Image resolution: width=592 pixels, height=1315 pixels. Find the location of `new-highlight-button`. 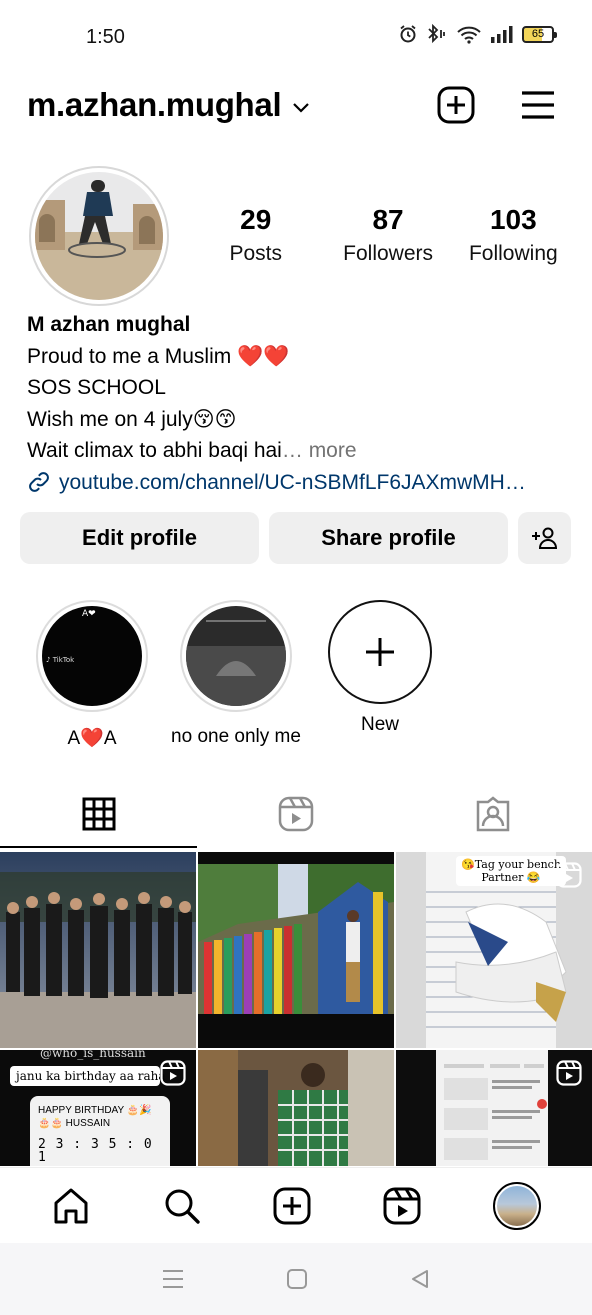

new-highlight-button is located at coordinates (380, 652).